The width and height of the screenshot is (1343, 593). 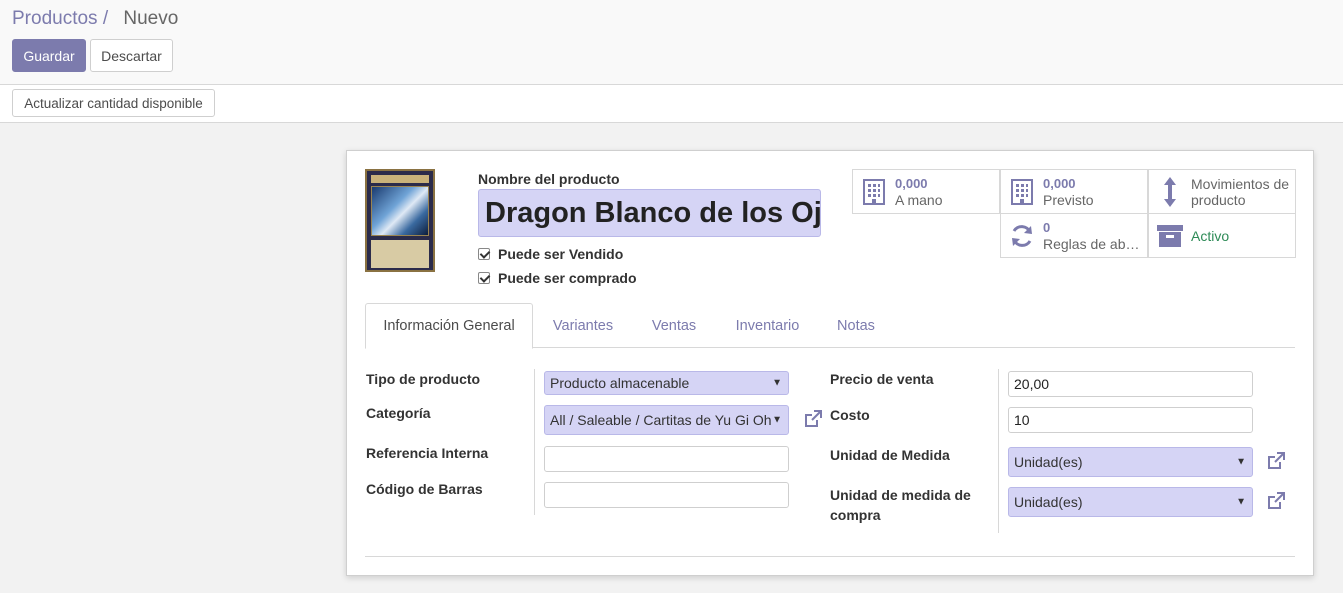 I want to click on breadcrumb: Productos / Nuevo, so click(x=95, y=19).